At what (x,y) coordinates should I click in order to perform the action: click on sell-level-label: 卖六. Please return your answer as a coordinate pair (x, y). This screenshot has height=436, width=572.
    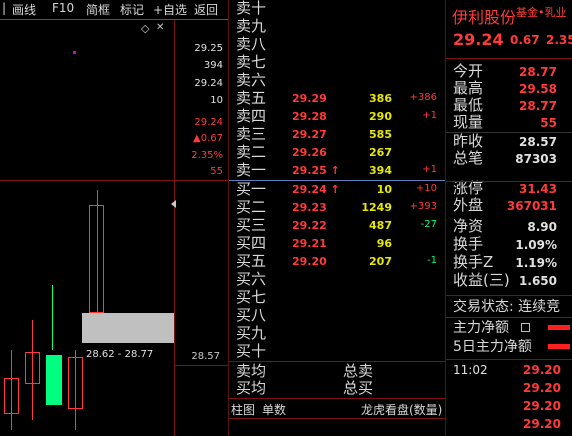
    Looking at the image, I should click on (251, 80).